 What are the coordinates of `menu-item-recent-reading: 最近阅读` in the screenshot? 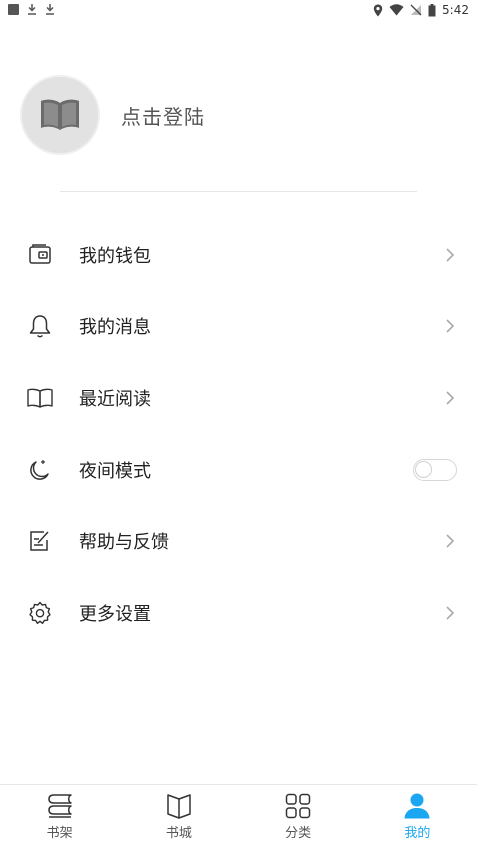 It's located at (238, 398).